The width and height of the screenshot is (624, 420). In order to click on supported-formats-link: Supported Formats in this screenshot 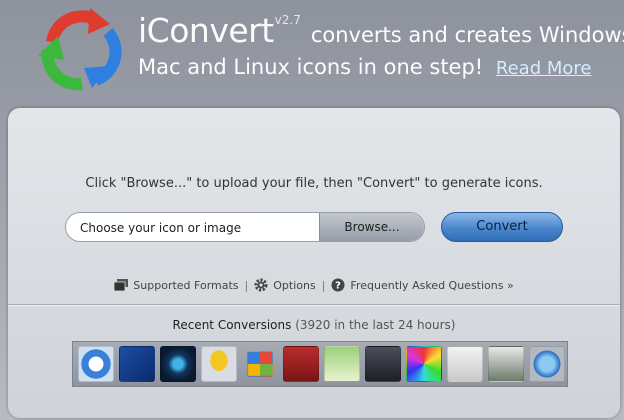, I will do `click(176, 285)`.